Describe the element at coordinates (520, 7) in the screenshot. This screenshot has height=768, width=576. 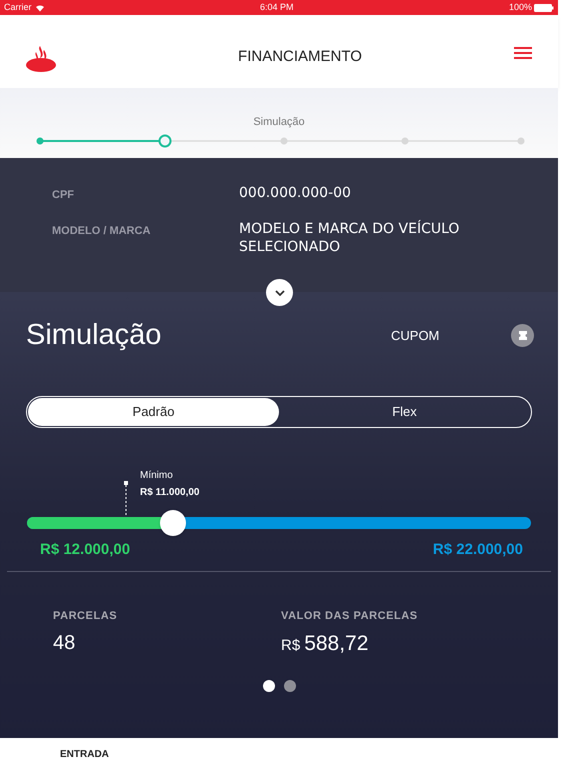
I see `battery-label: 100%` at that location.